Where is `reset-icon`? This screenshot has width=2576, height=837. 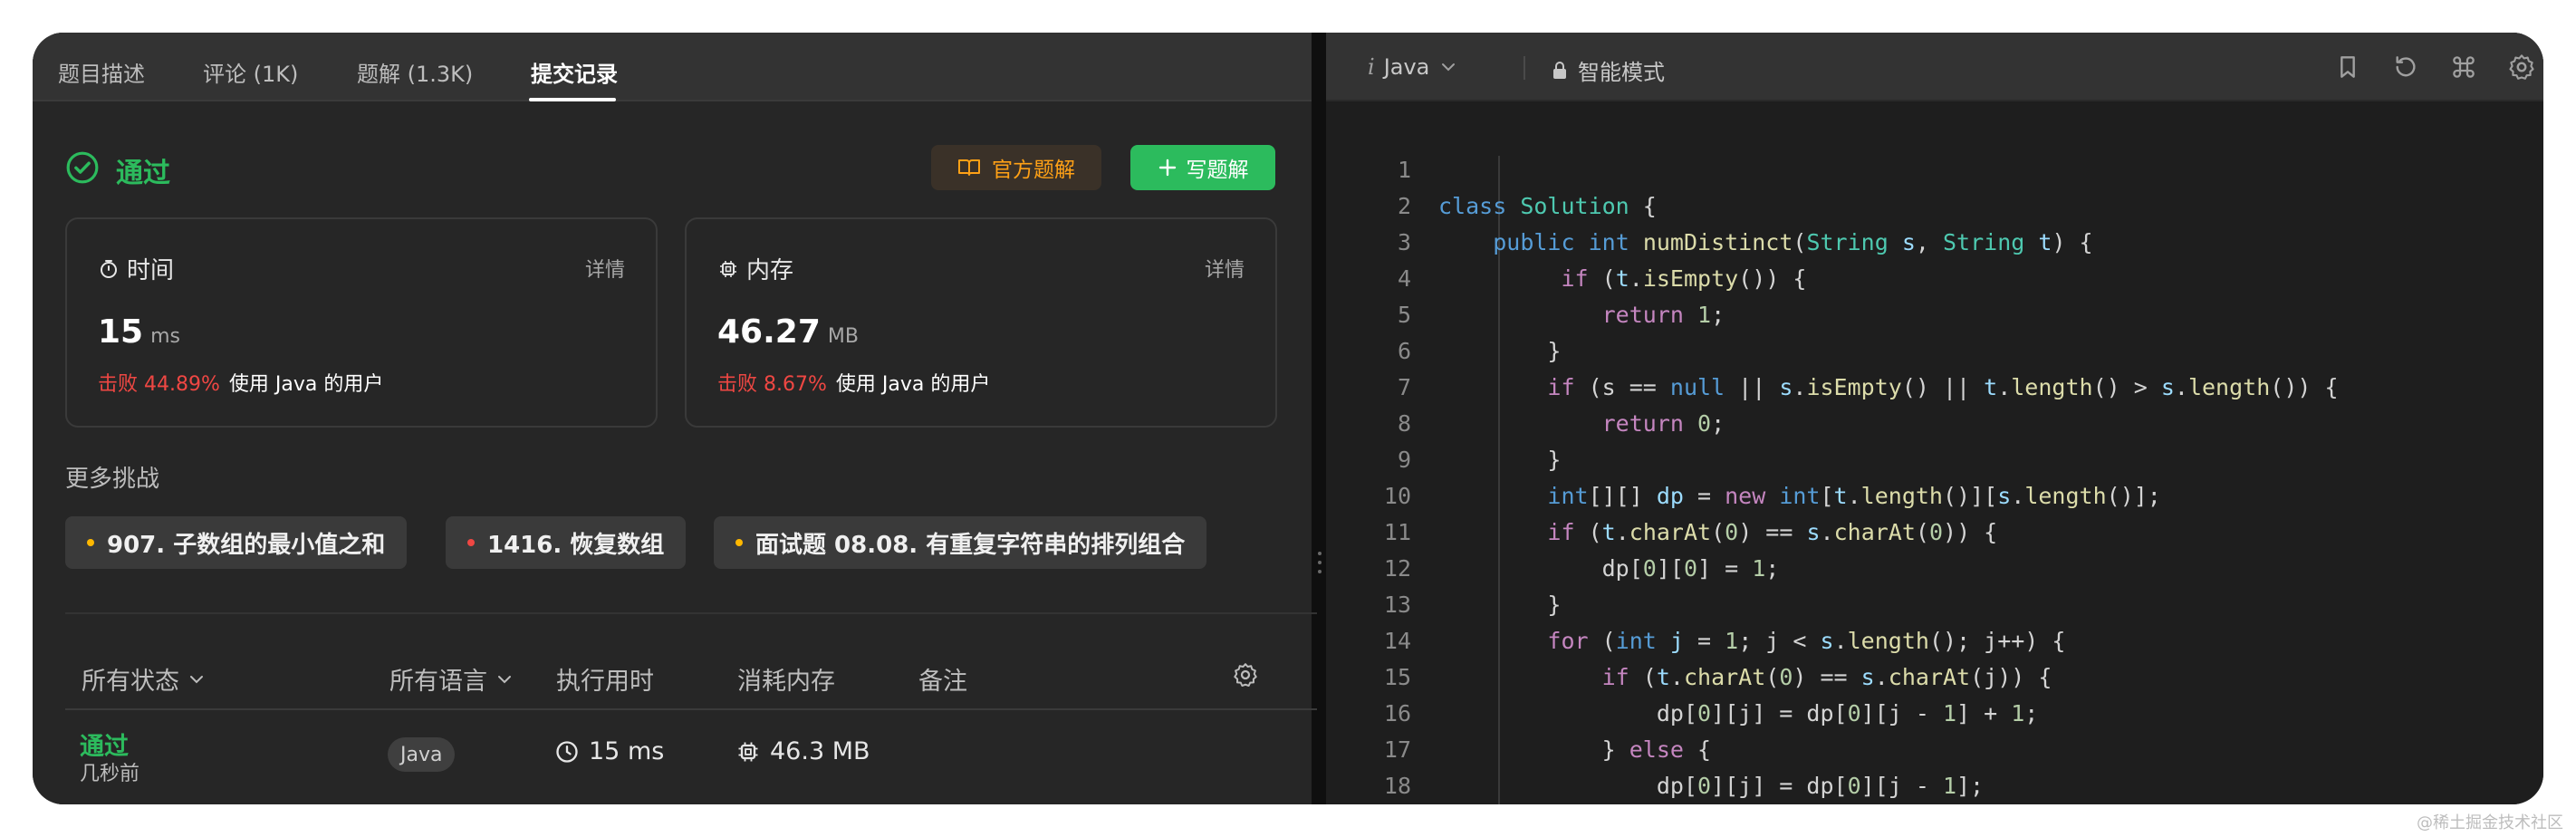
reset-icon is located at coordinates (2405, 67).